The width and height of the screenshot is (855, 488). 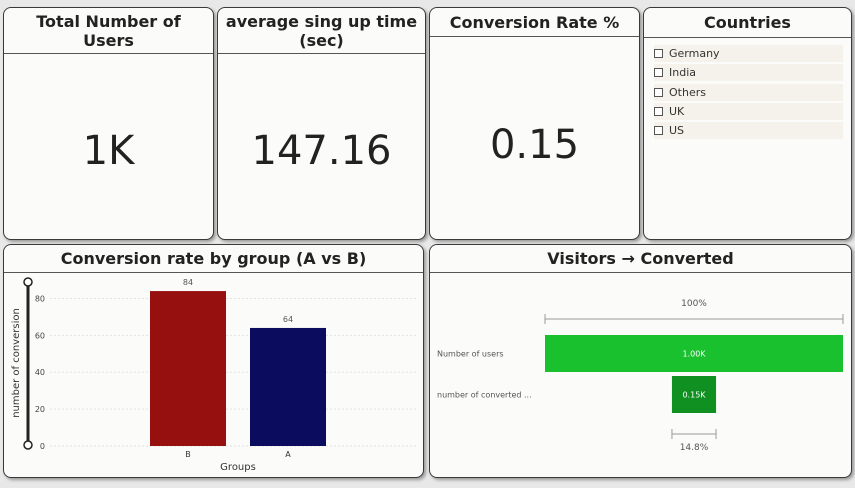 I want to click on kpi-title: Total Number of Users, so click(x=108, y=31).